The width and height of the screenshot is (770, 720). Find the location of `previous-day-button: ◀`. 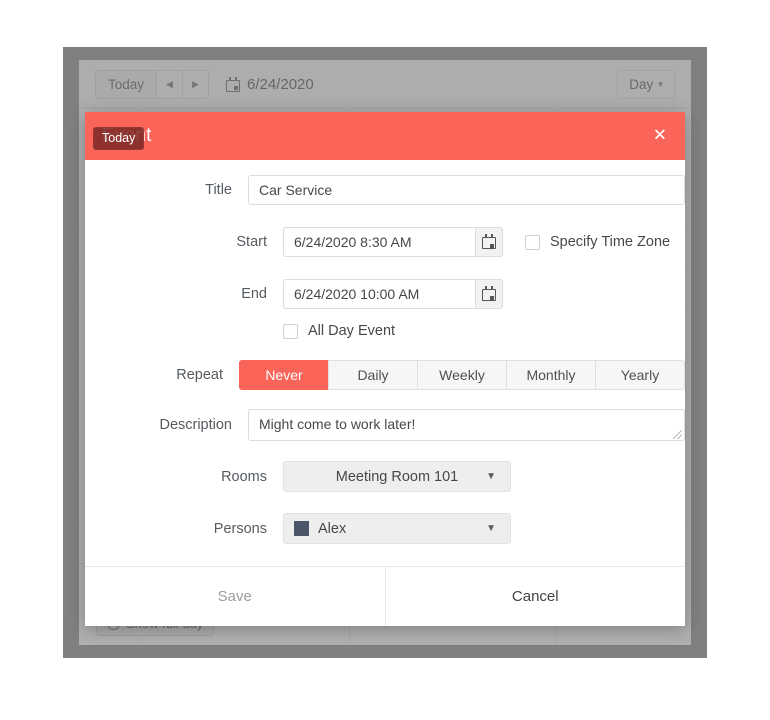

previous-day-button: ◀ is located at coordinates (169, 84).